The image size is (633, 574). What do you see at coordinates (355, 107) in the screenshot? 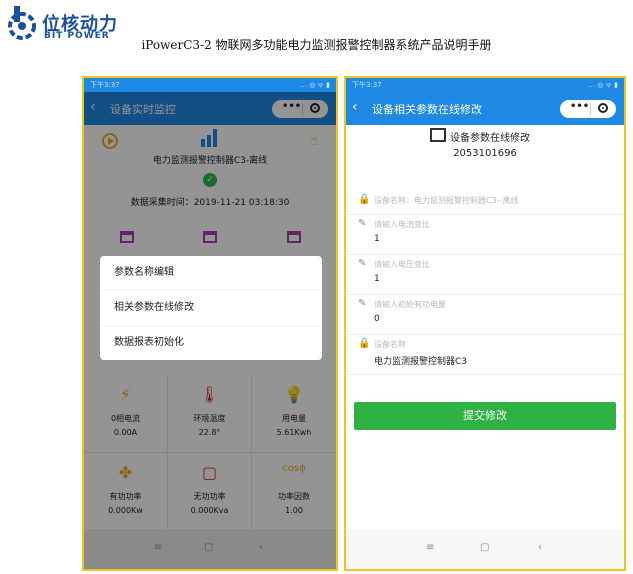
I see `back-arrow-icon: ‹` at bounding box center [355, 107].